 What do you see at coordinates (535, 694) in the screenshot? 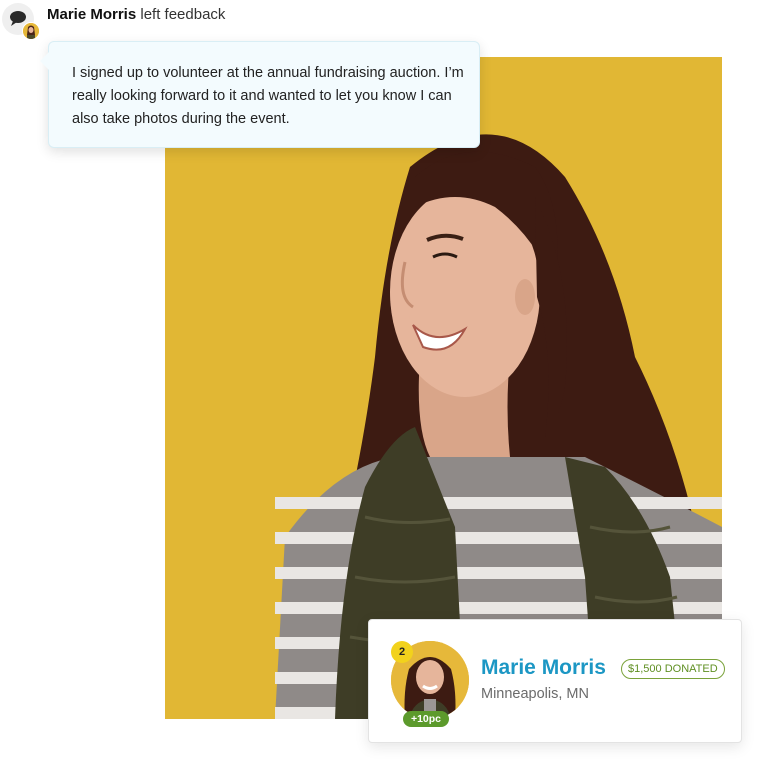
I see `profile-location: Minneapolis, MN` at bounding box center [535, 694].